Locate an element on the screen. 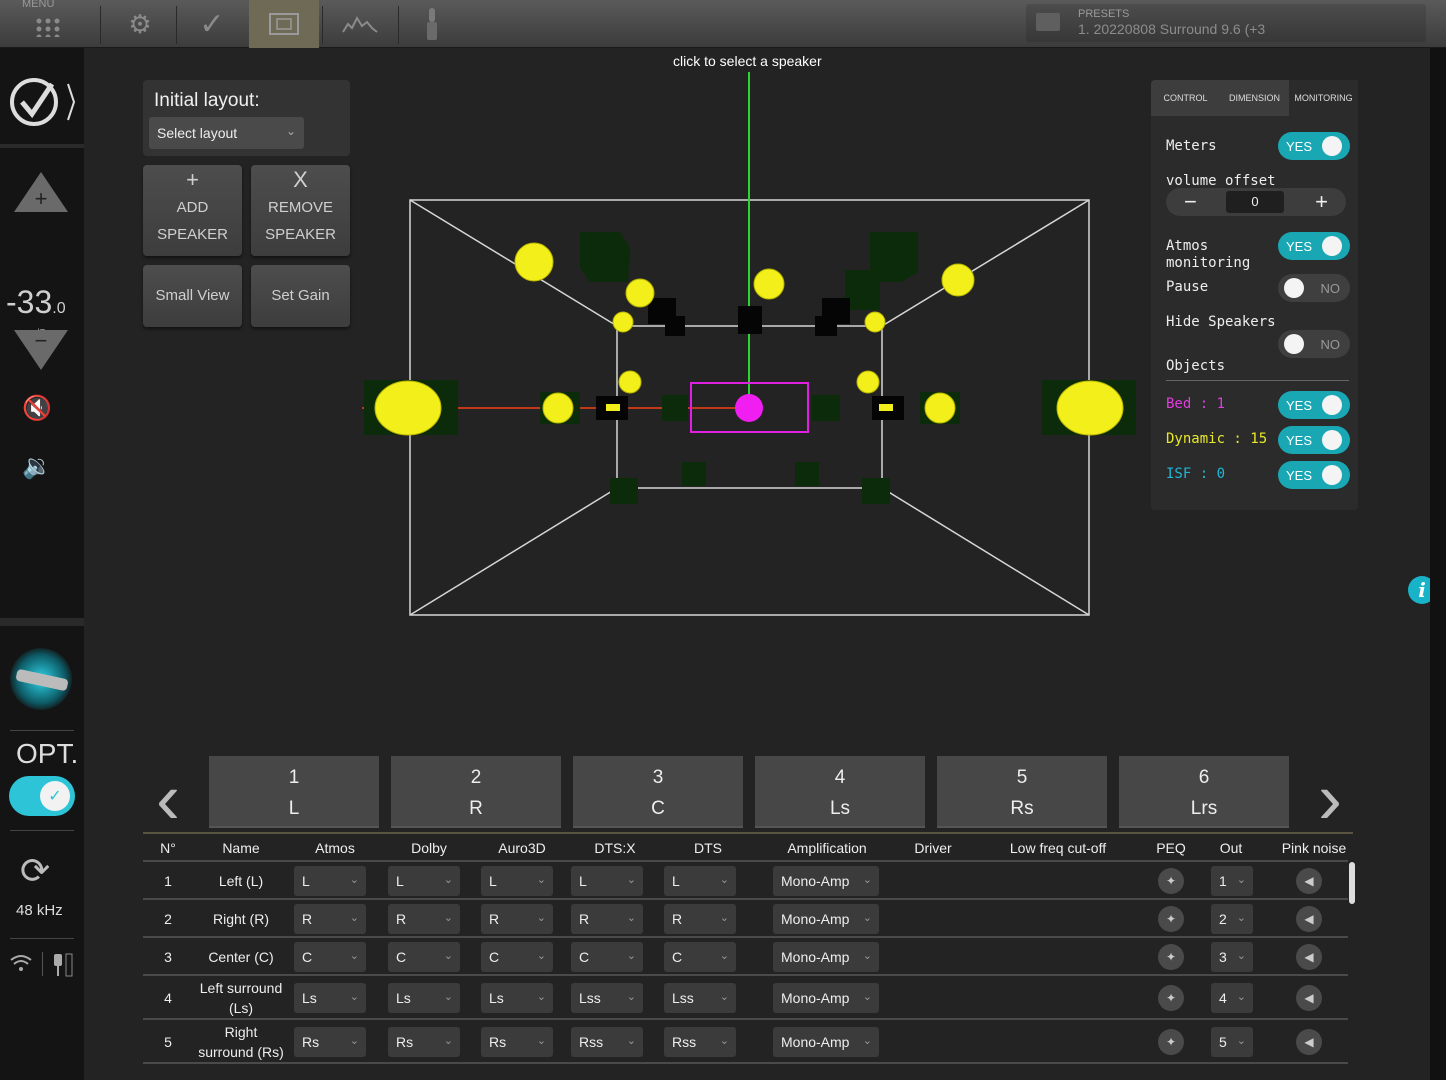  input-source-toggle: ✓ is located at coordinates (42, 796).